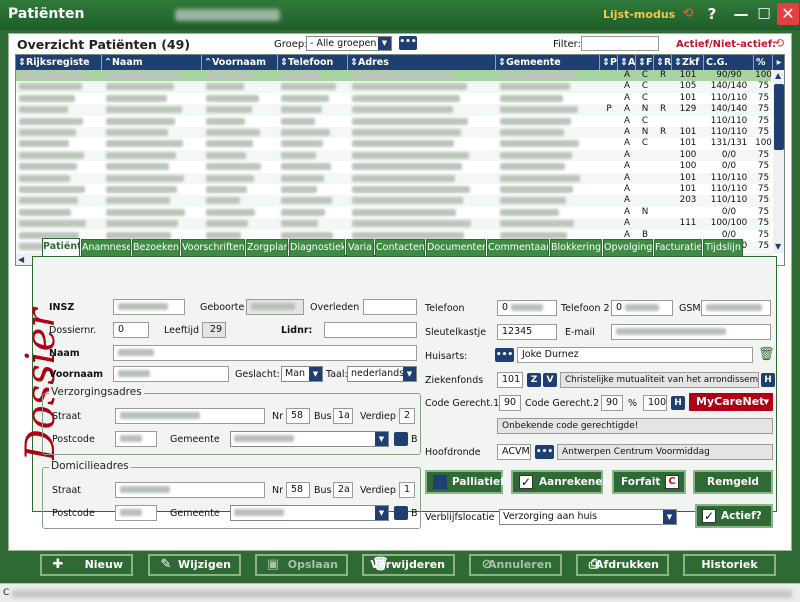  What do you see at coordinates (734, 516) in the screenshot?
I see `actief-toggle: ✓ Actief?` at bounding box center [734, 516].